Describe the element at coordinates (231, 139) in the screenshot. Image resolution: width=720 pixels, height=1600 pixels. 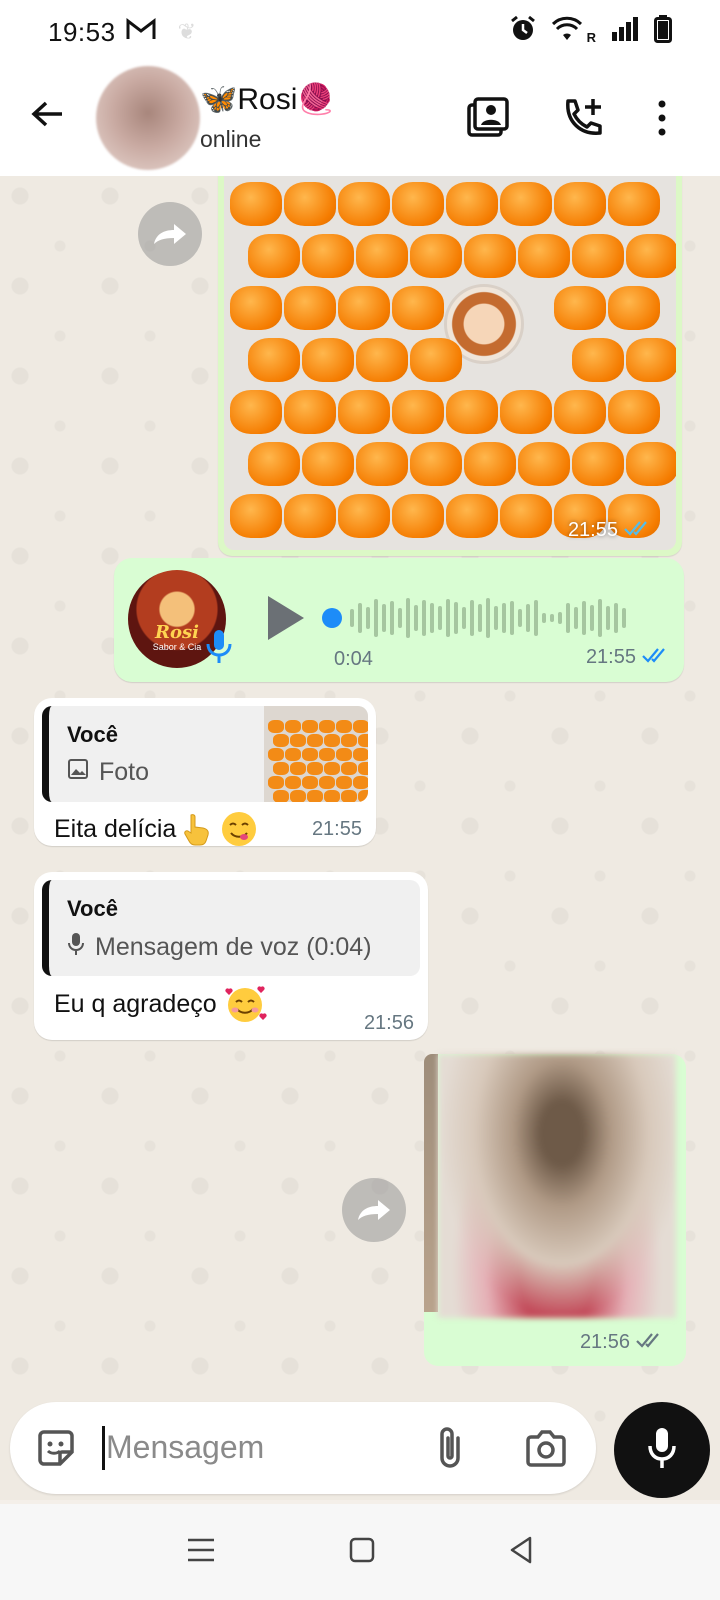
I see `contact-status: online` at that location.